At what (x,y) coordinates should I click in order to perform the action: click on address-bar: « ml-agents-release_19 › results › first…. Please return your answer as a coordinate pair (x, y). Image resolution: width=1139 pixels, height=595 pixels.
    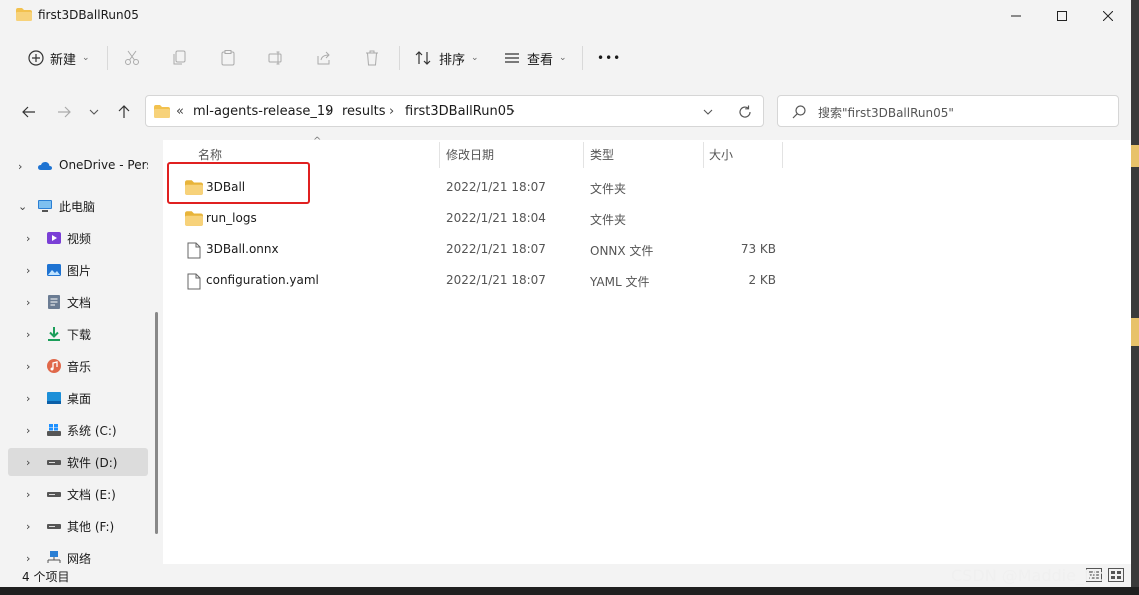
    Looking at the image, I should click on (454, 111).